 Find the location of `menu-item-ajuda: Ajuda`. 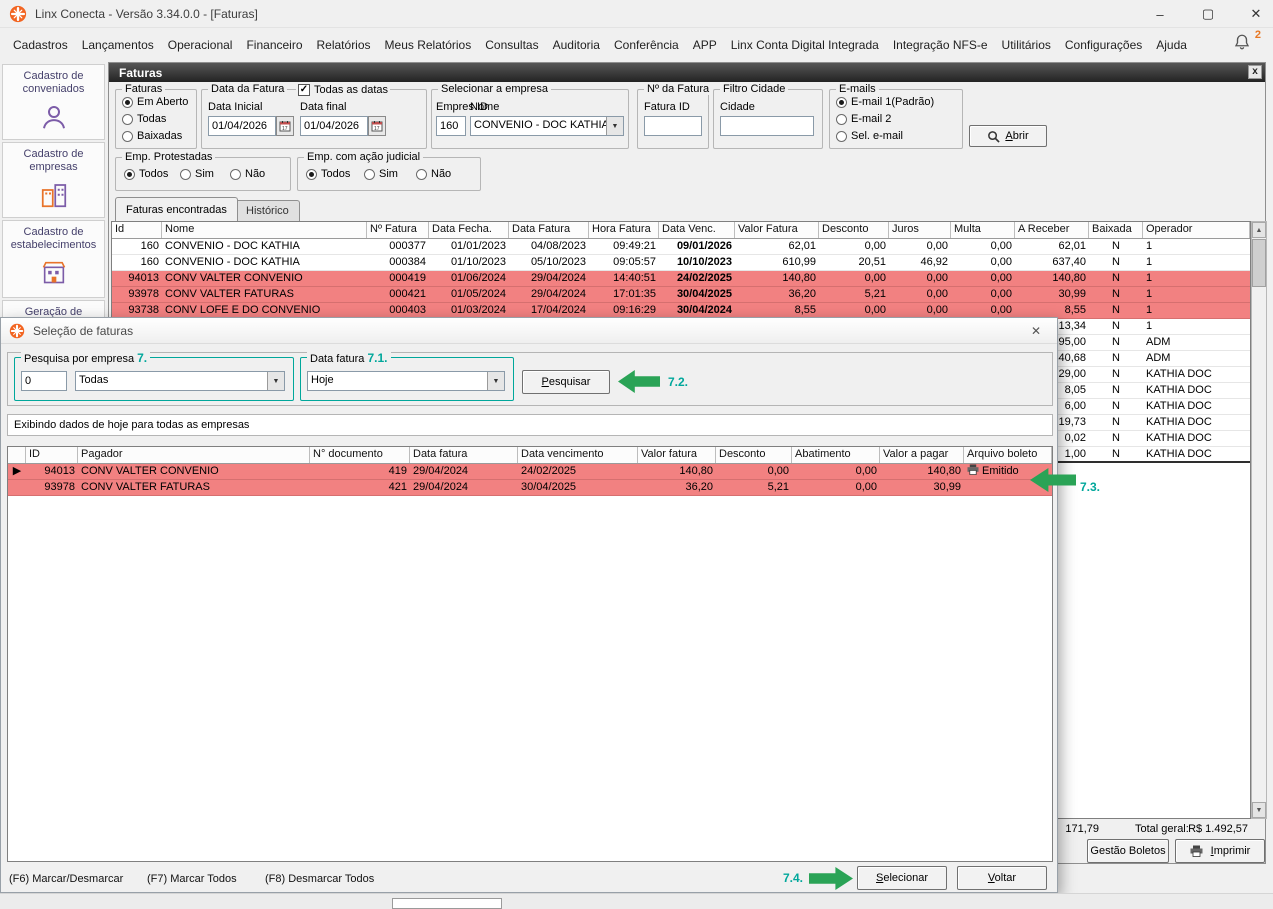

menu-item-ajuda: Ajuda is located at coordinates (1171, 45).